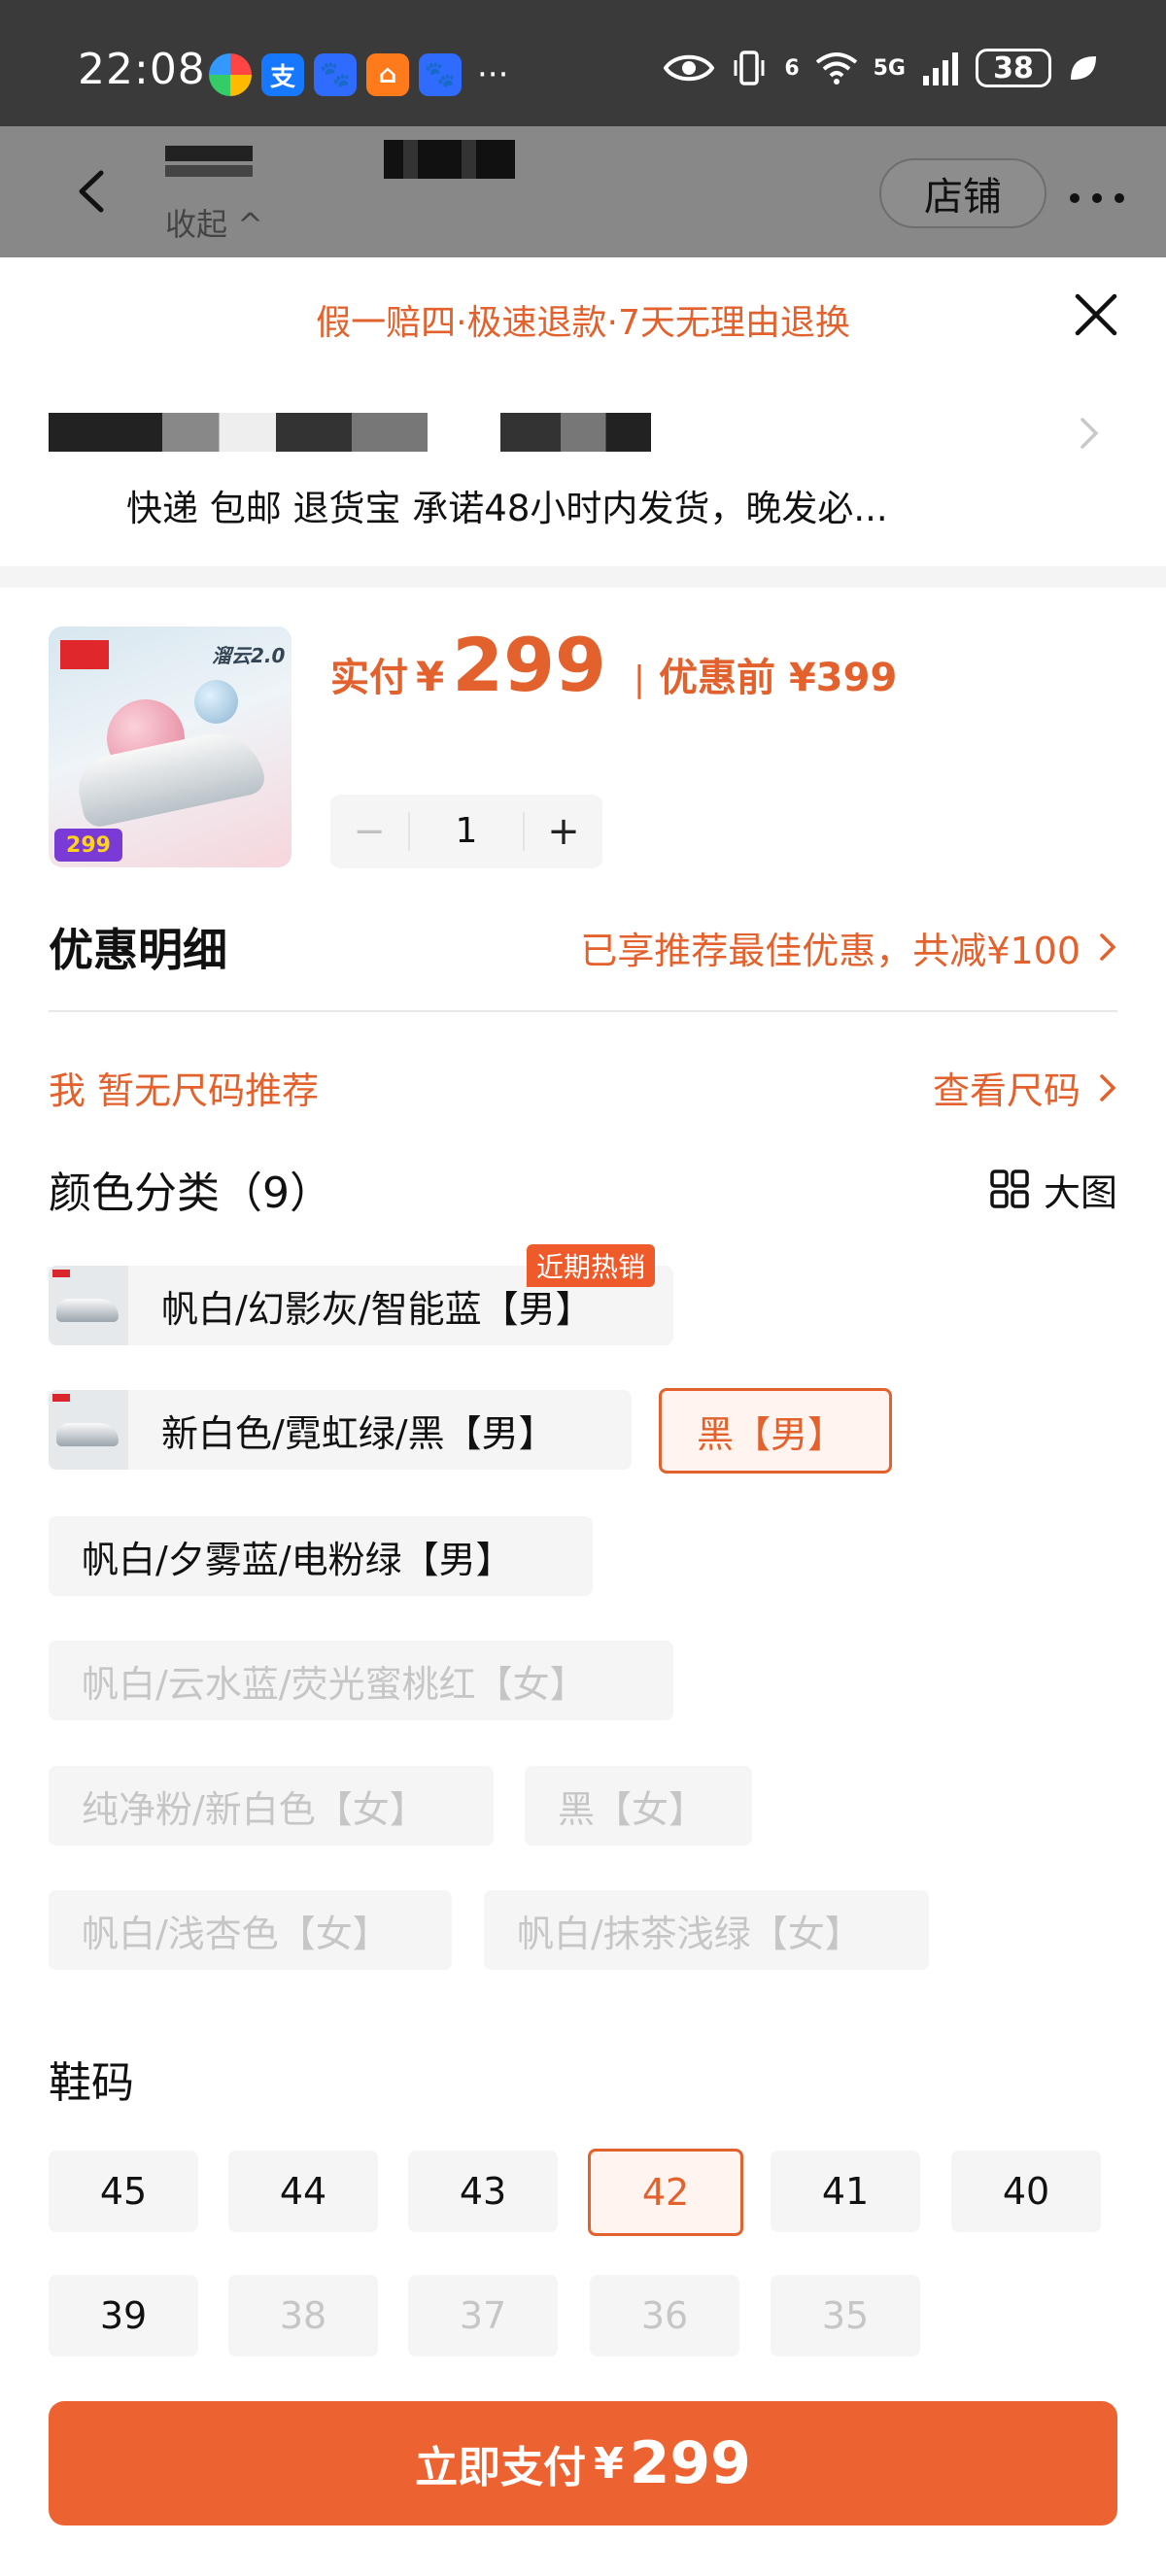 Image resolution: width=1166 pixels, height=2576 pixels. What do you see at coordinates (1083, 68) in the screenshot?
I see `leaf-icon` at bounding box center [1083, 68].